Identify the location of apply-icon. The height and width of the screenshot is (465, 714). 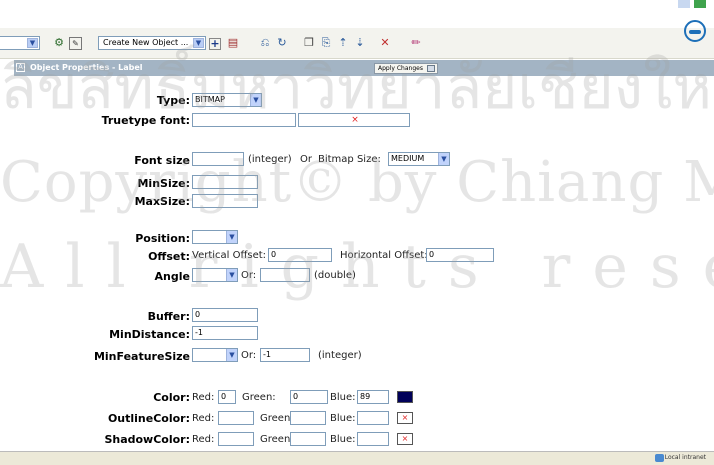
(430, 68).